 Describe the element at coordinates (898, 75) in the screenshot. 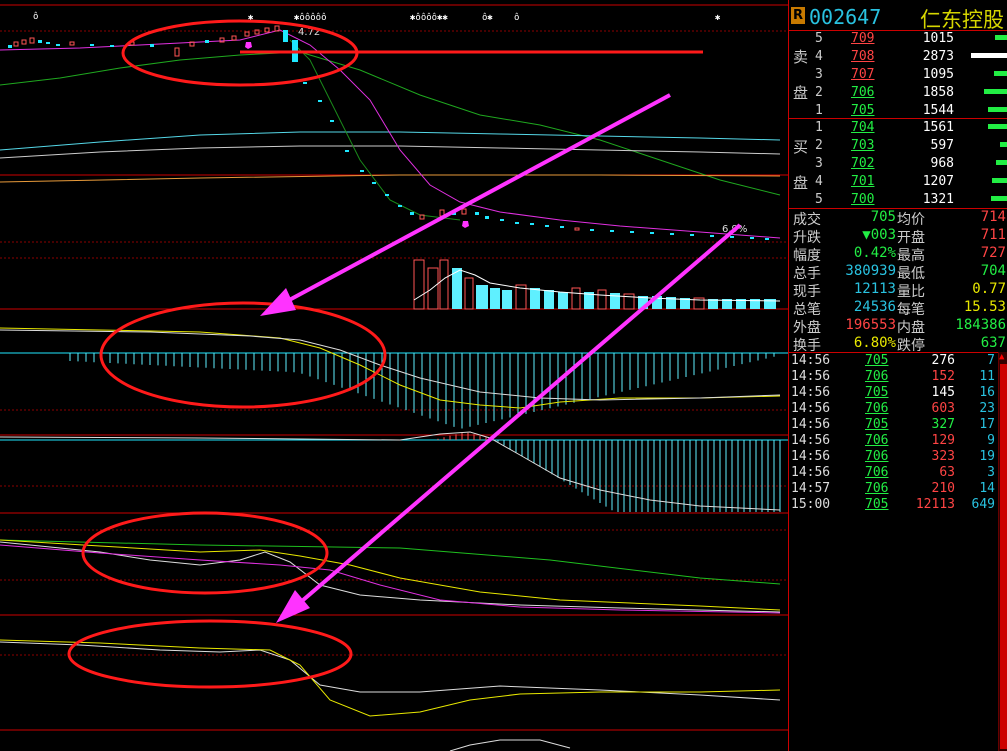

I see `sell-row: 3 707 1095` at that location.